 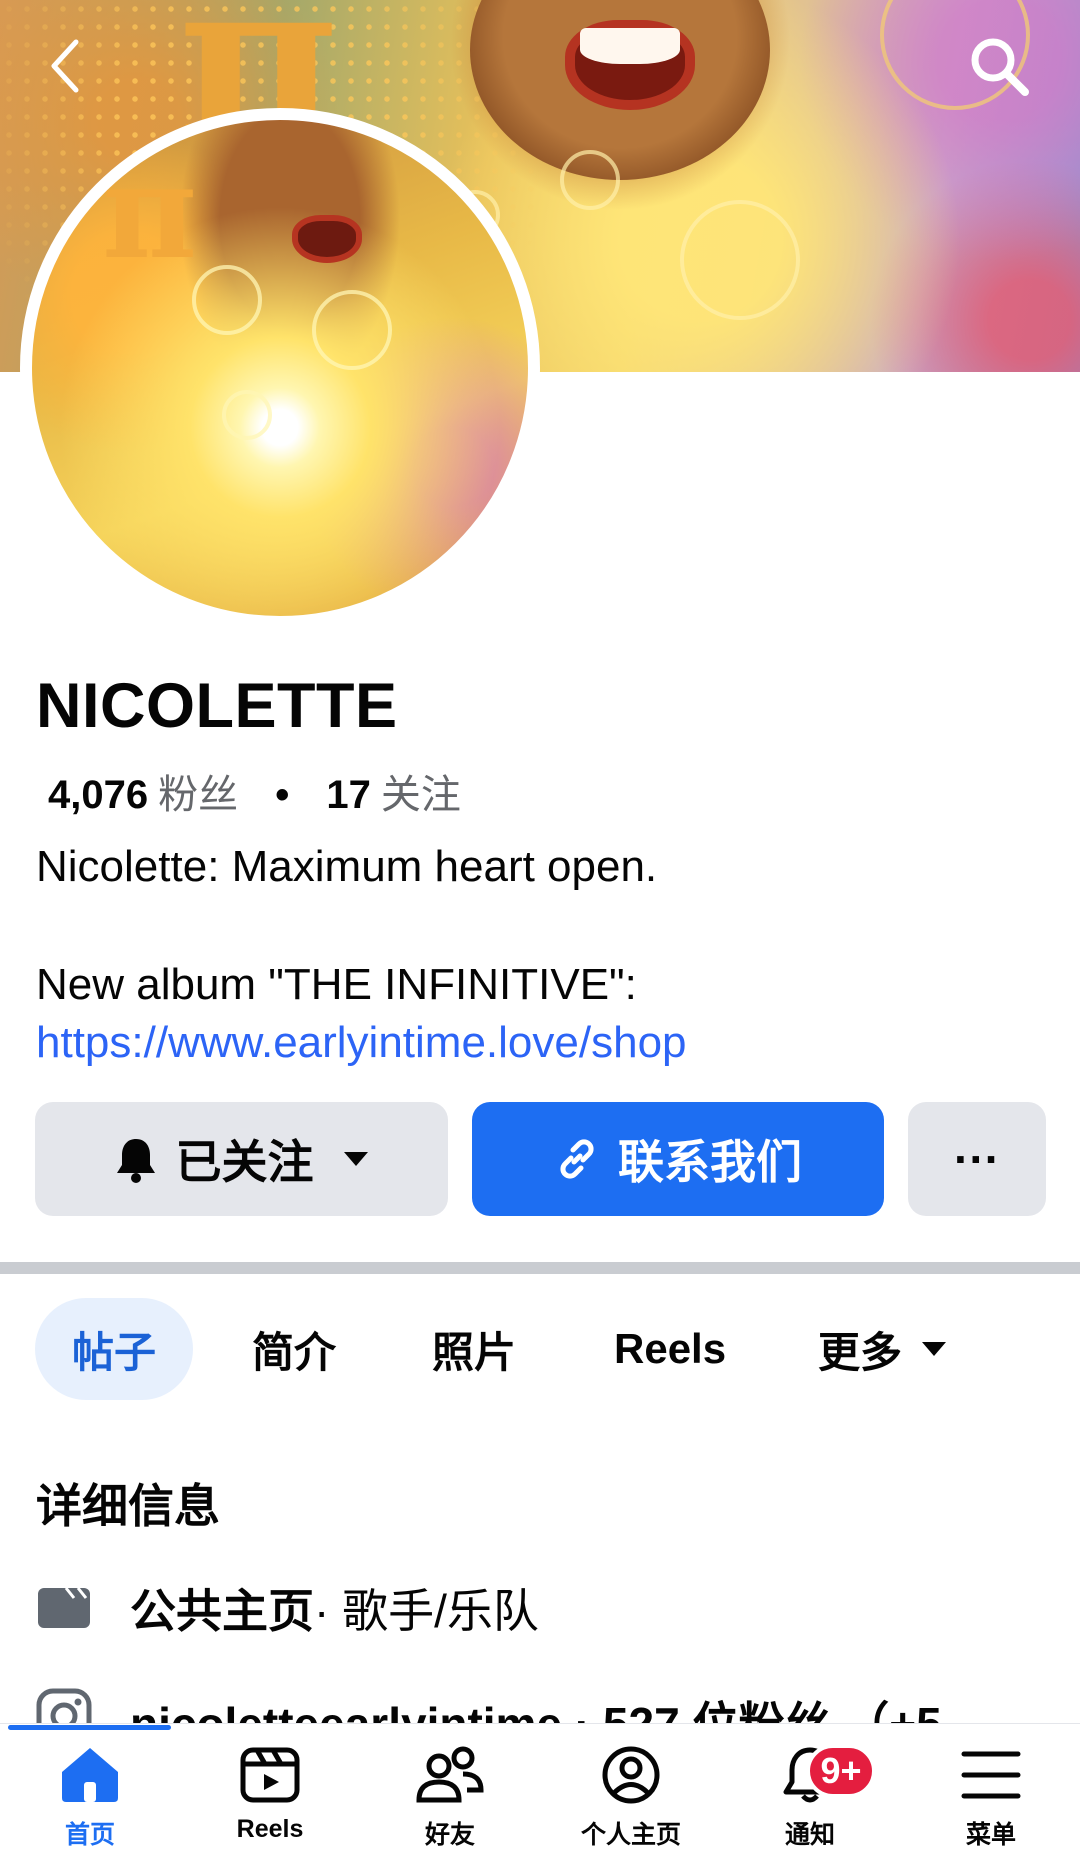 What do you see at coordinates (89, 1835) in the screenshot?
I see `nav-home-label: 首页` at bounding box center [89, 1835].